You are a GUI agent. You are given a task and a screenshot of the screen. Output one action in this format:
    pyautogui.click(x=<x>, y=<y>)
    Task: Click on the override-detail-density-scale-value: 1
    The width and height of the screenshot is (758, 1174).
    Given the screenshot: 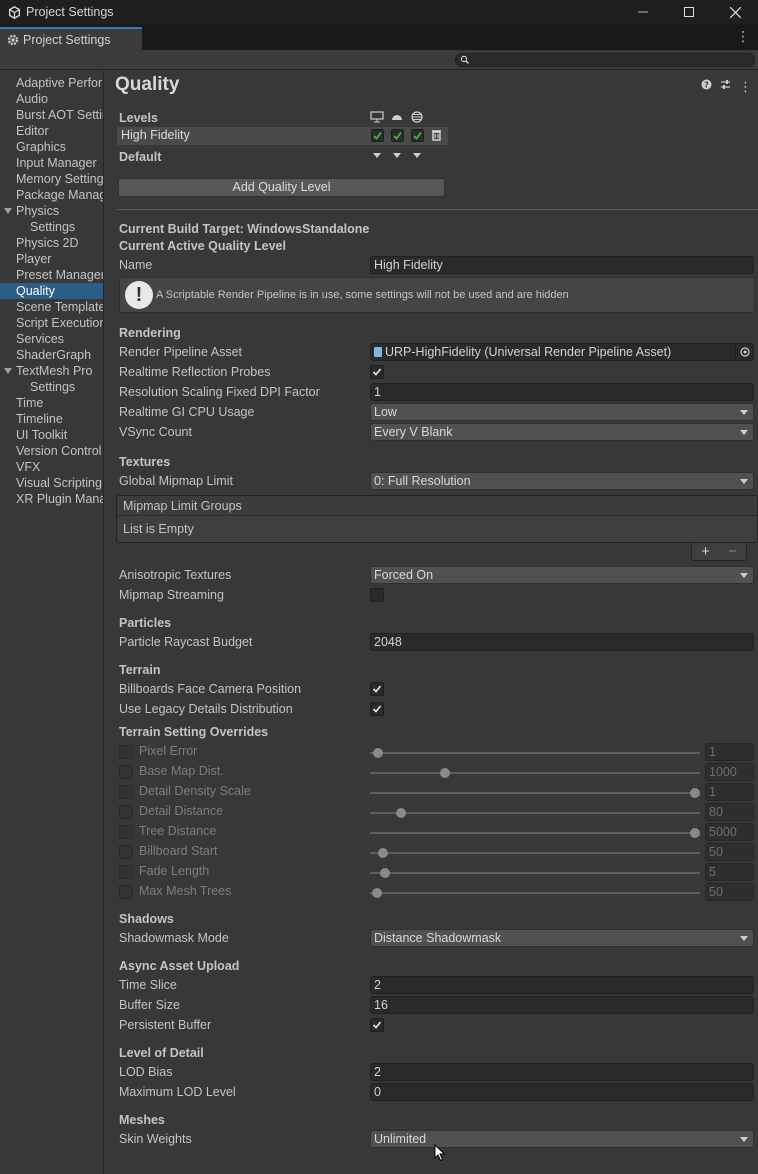 What is the action you would take?
    pyautogui.click(x=729, y=792)
    